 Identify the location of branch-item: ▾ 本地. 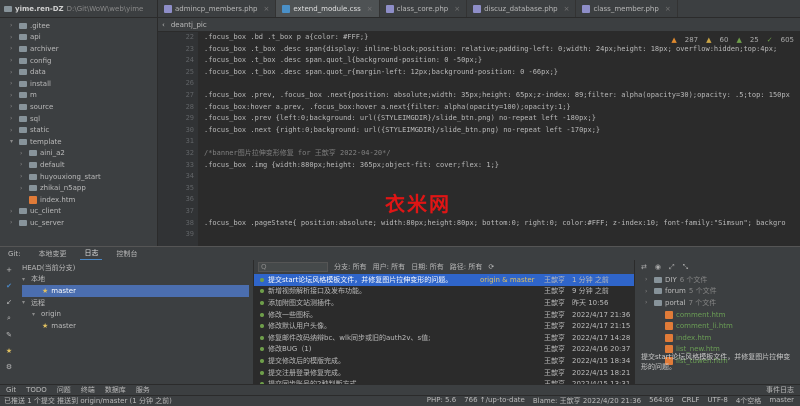
(135, 280).